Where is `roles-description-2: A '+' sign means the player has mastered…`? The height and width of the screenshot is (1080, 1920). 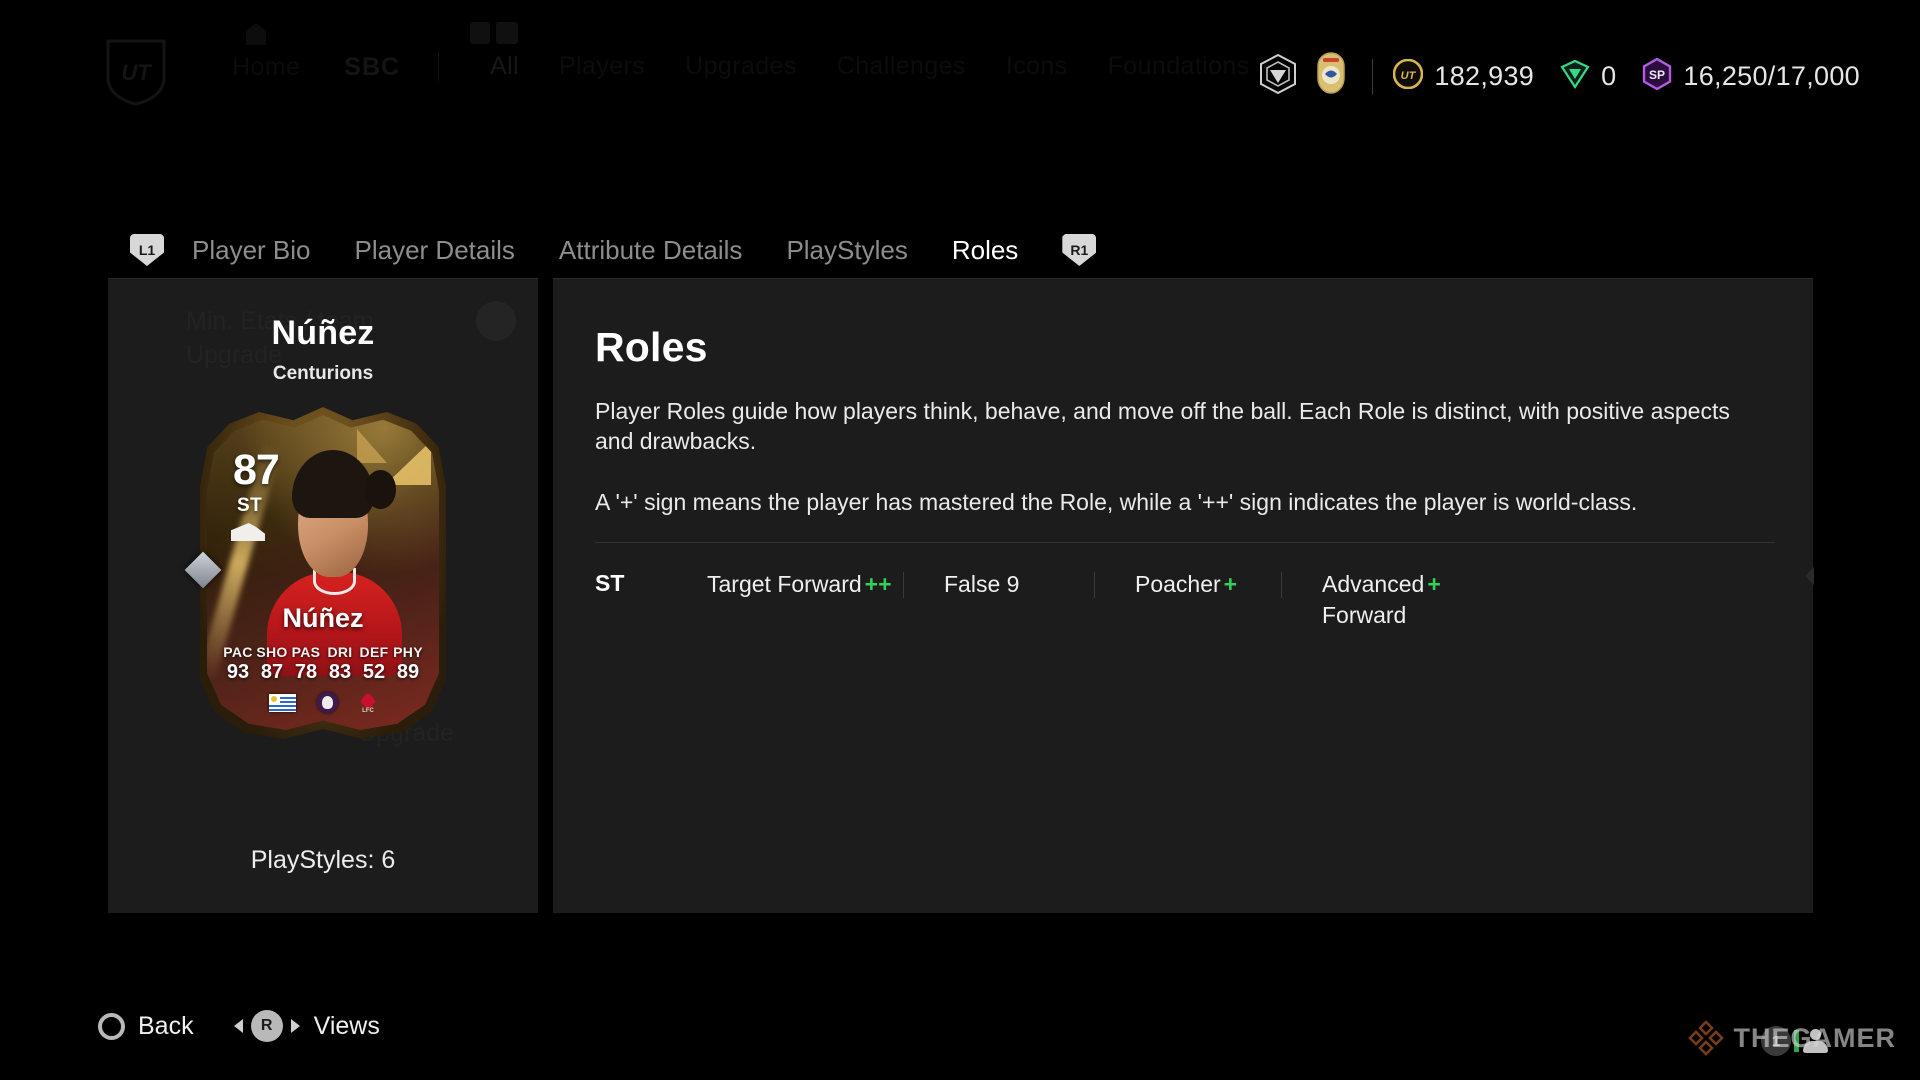 roles-description-2: A '+' sign means the player has mastered… is located at coordinates (1116, 502).